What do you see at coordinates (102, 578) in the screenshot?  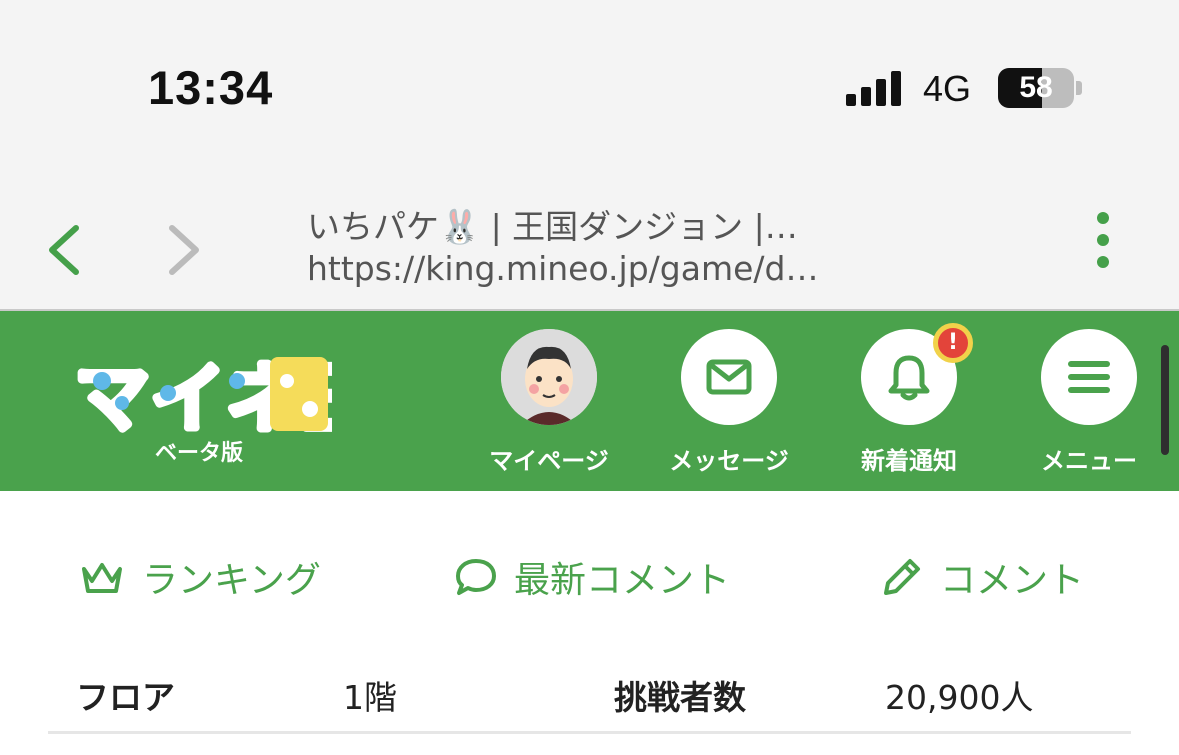 I see `crown-icon` at bounding box center [102, 578].